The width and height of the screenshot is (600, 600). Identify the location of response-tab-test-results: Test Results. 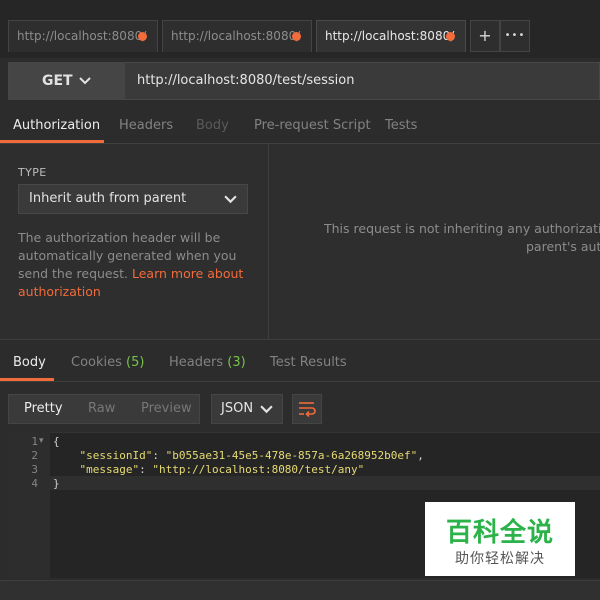
(308, 363).